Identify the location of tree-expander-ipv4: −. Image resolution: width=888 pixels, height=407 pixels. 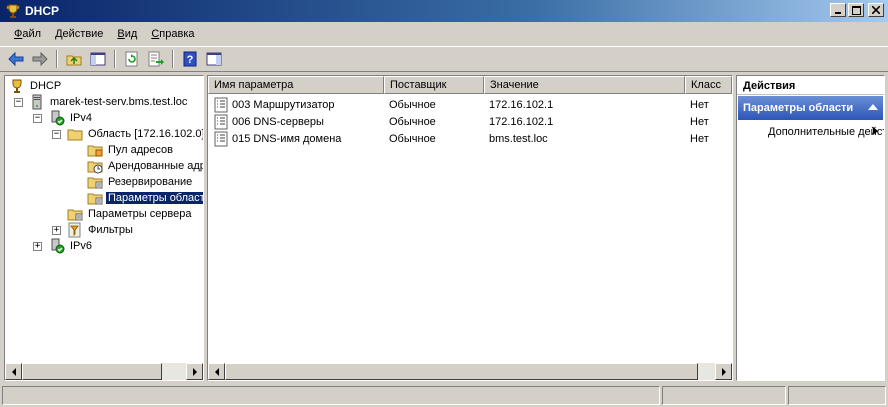
(37, 118).